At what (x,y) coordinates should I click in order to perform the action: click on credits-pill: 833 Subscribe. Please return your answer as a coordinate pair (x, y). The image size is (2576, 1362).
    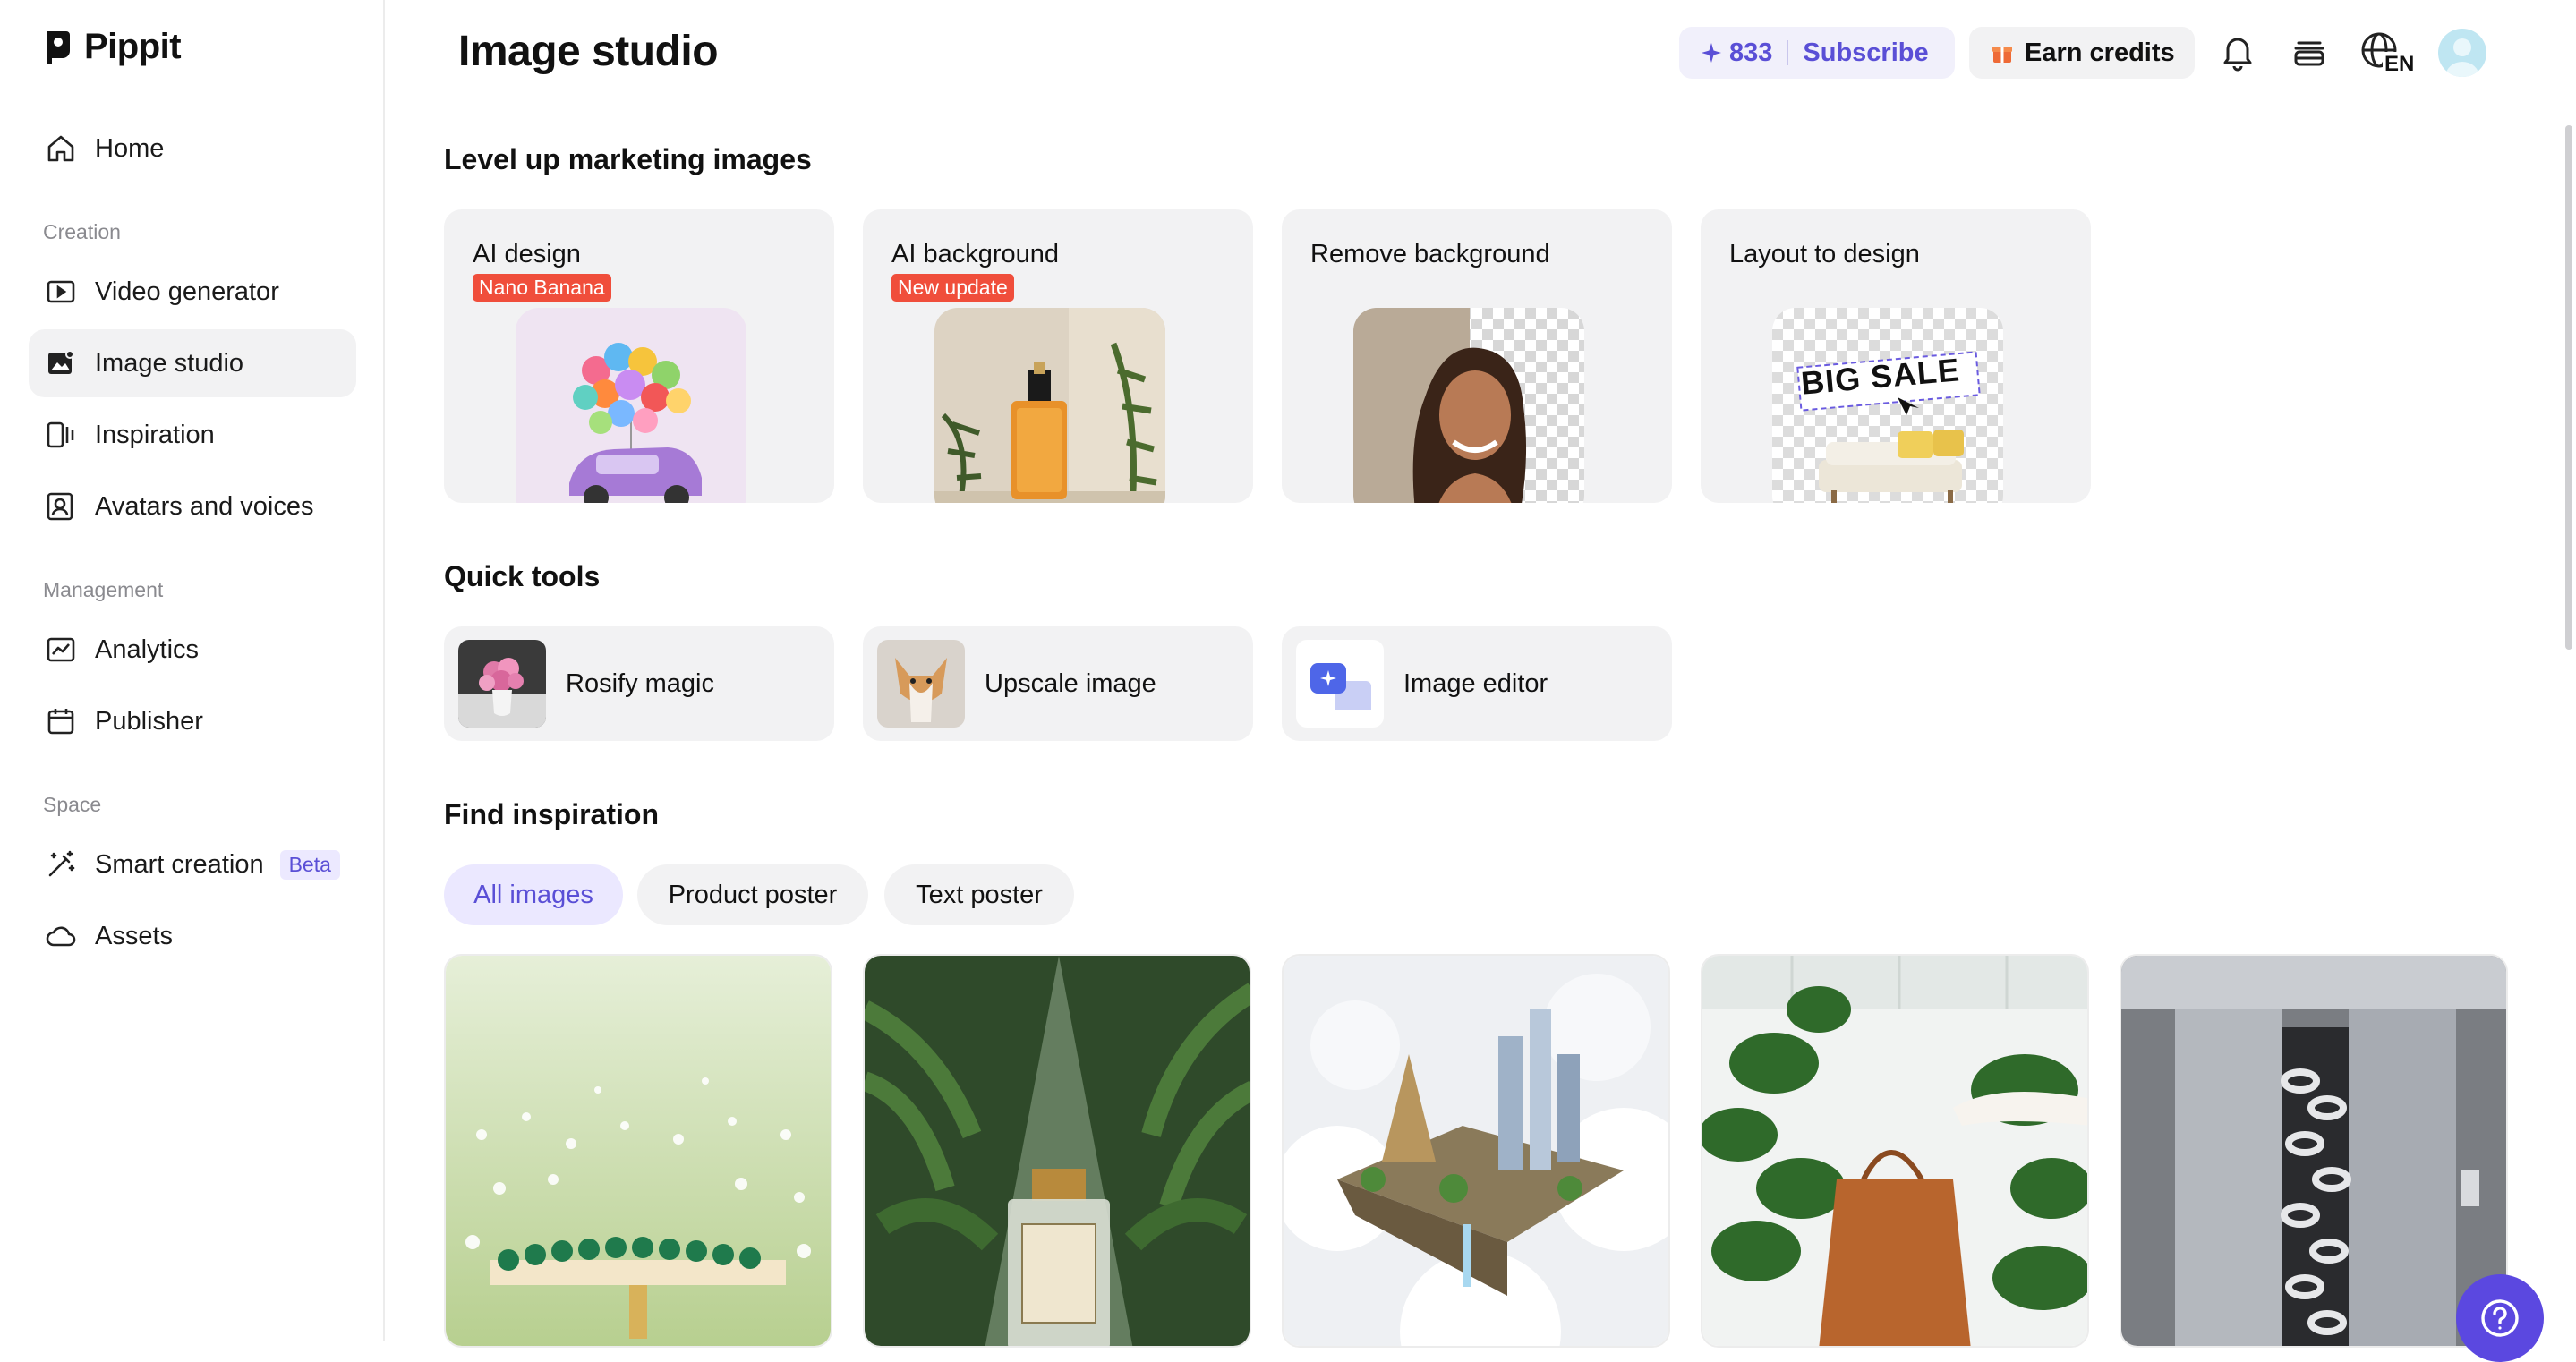
    Looking at the image, I should click on (1817, 53).